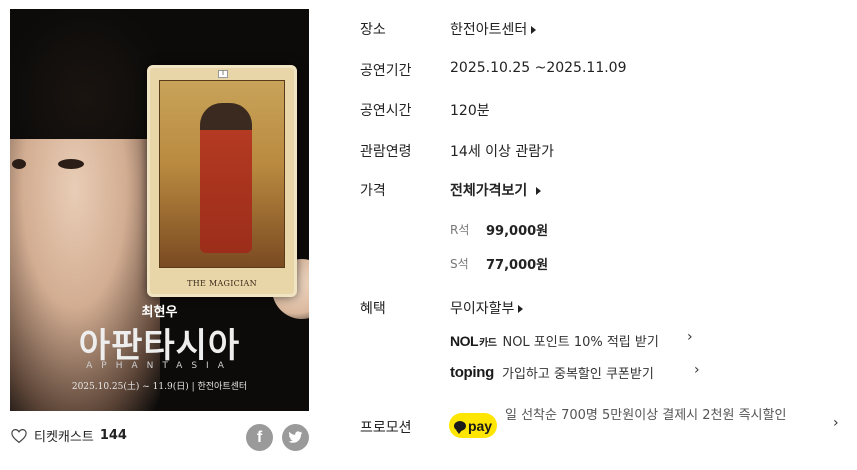 This screenshot has width=857, height=470. Describe the element at coordinates (517, 265) in the screenshot. I see `seat-price: 77,000원` at that location.